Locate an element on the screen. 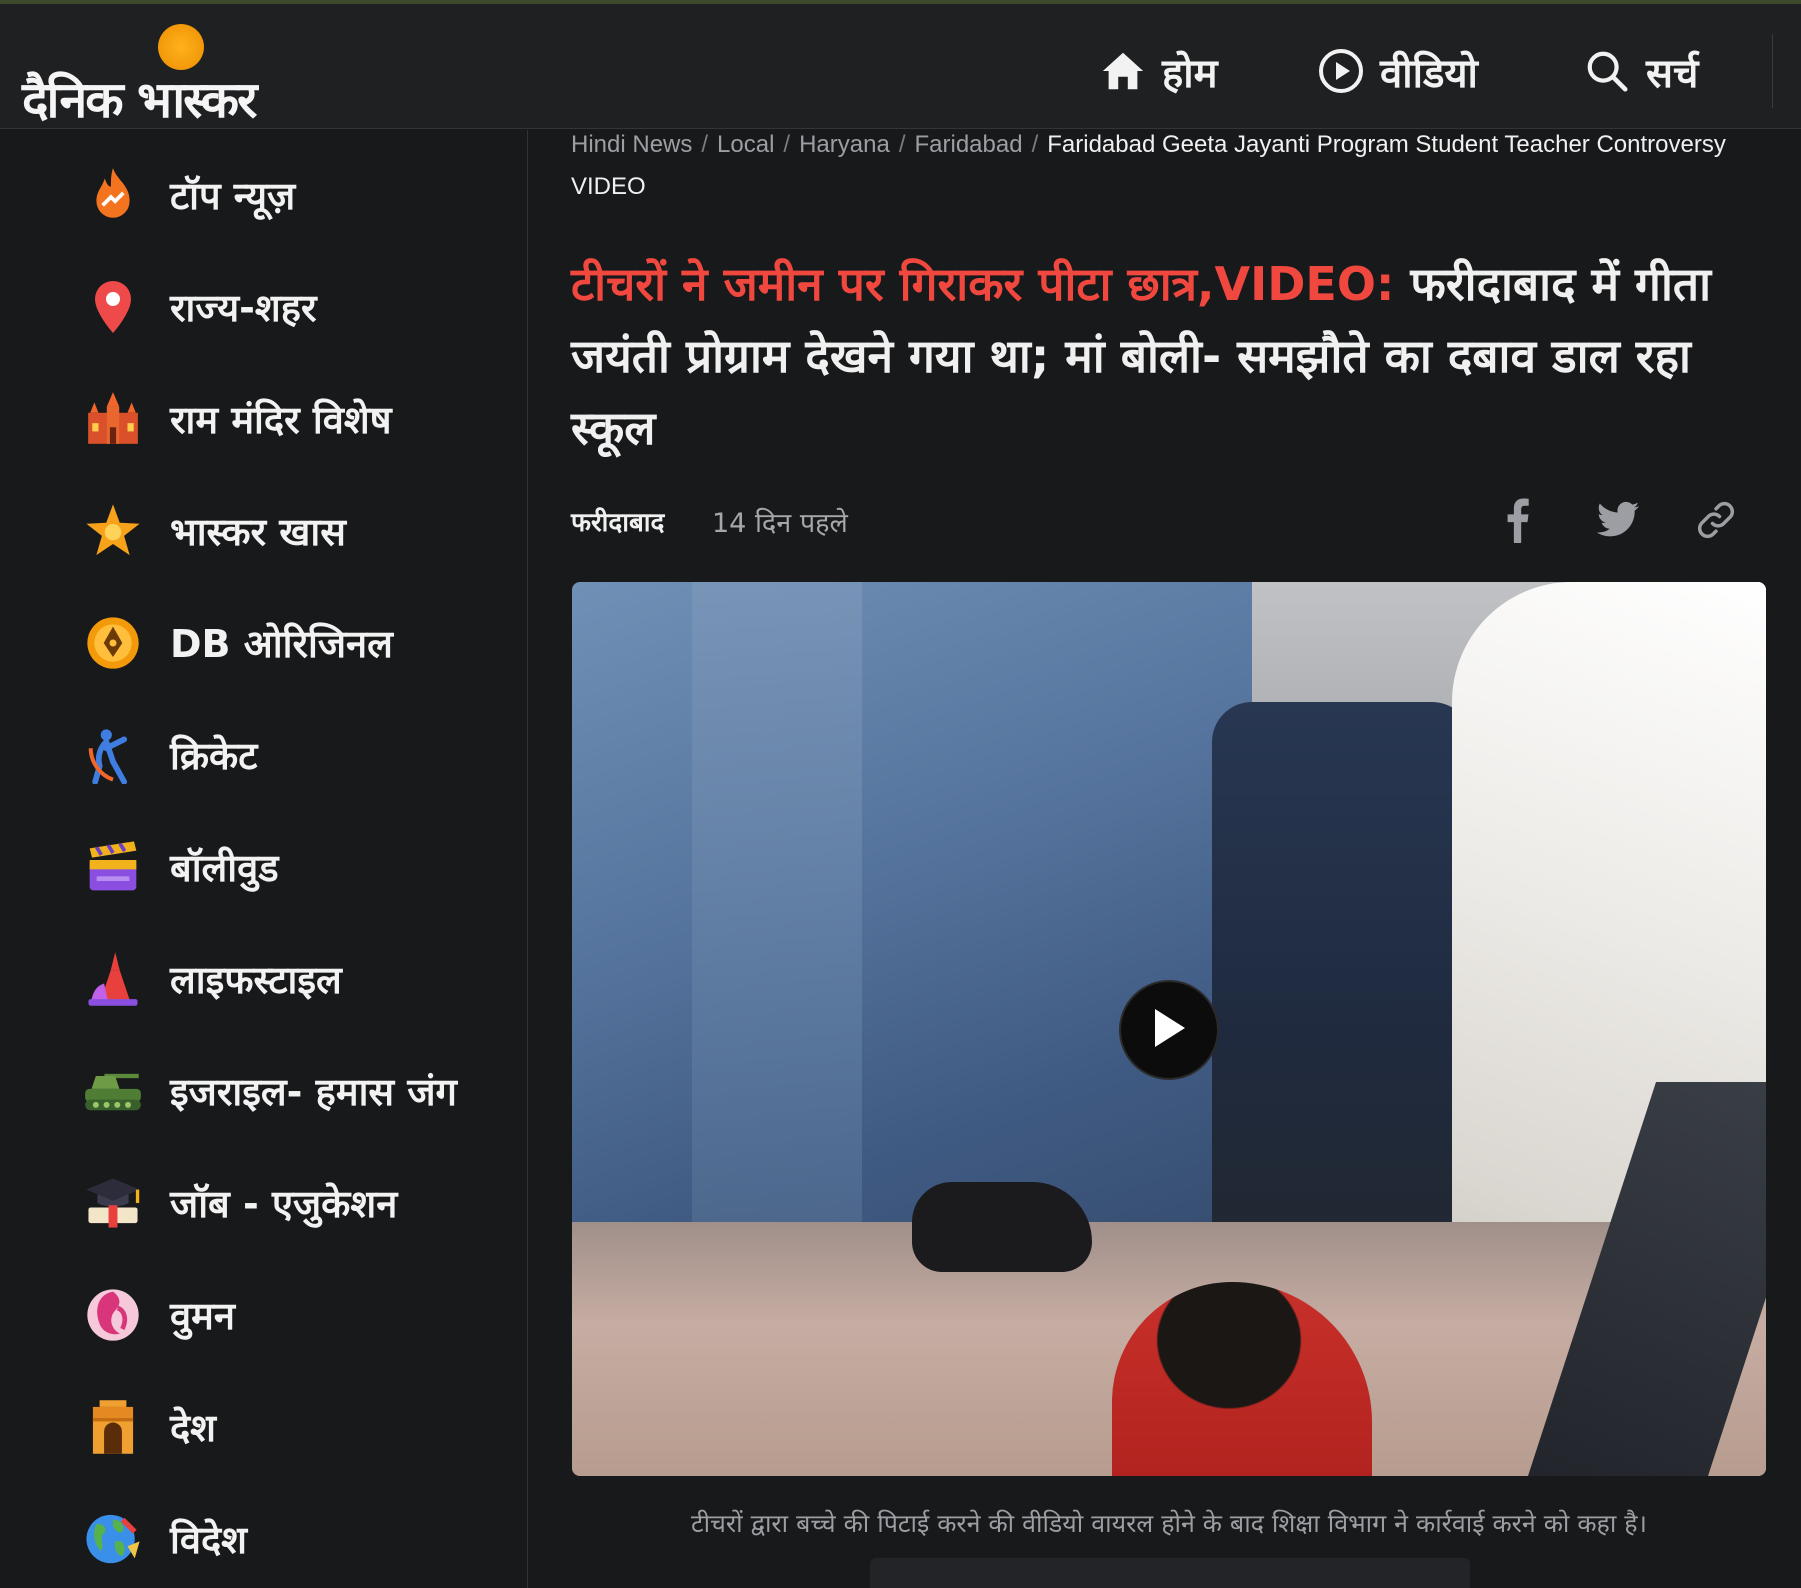  sidebar-item-ram-mandir: राम मंदिर विशेष is located at coordinates (237, 419).